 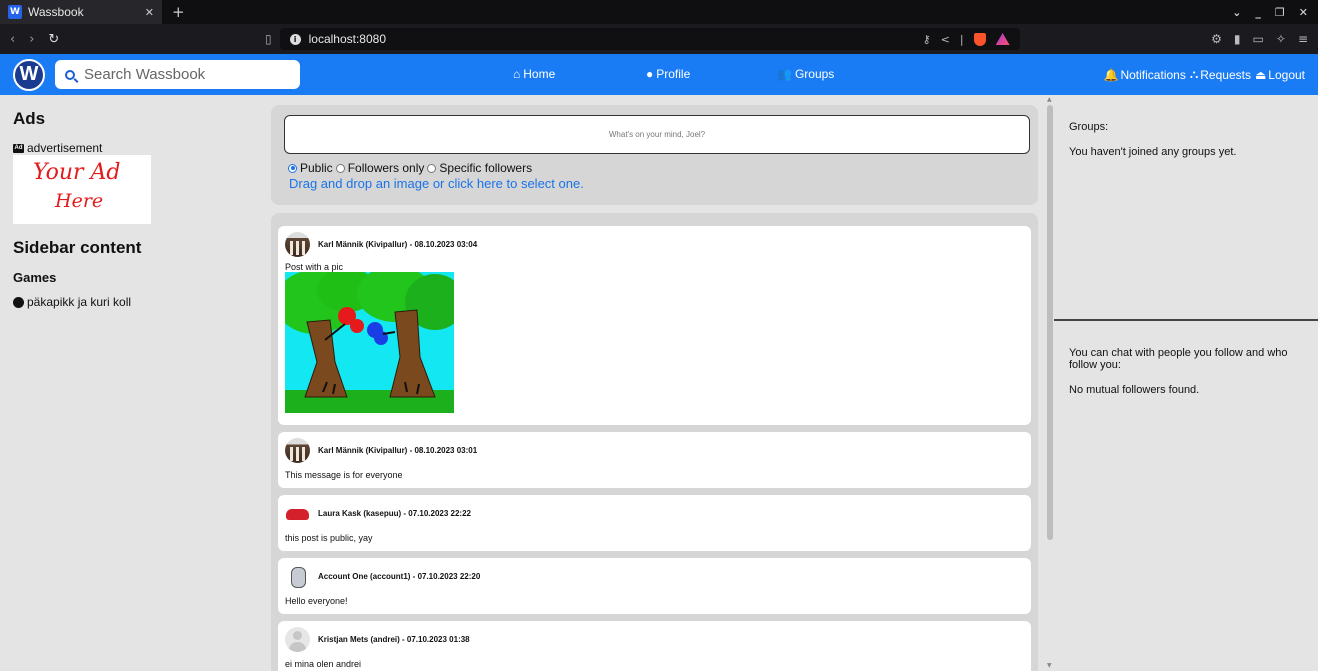 I want to click on search-input, so click(x=184, y=74).